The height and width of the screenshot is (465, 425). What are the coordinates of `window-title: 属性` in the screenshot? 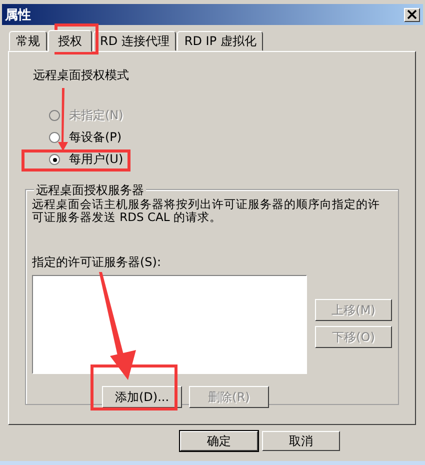 It's located at (18, 15).